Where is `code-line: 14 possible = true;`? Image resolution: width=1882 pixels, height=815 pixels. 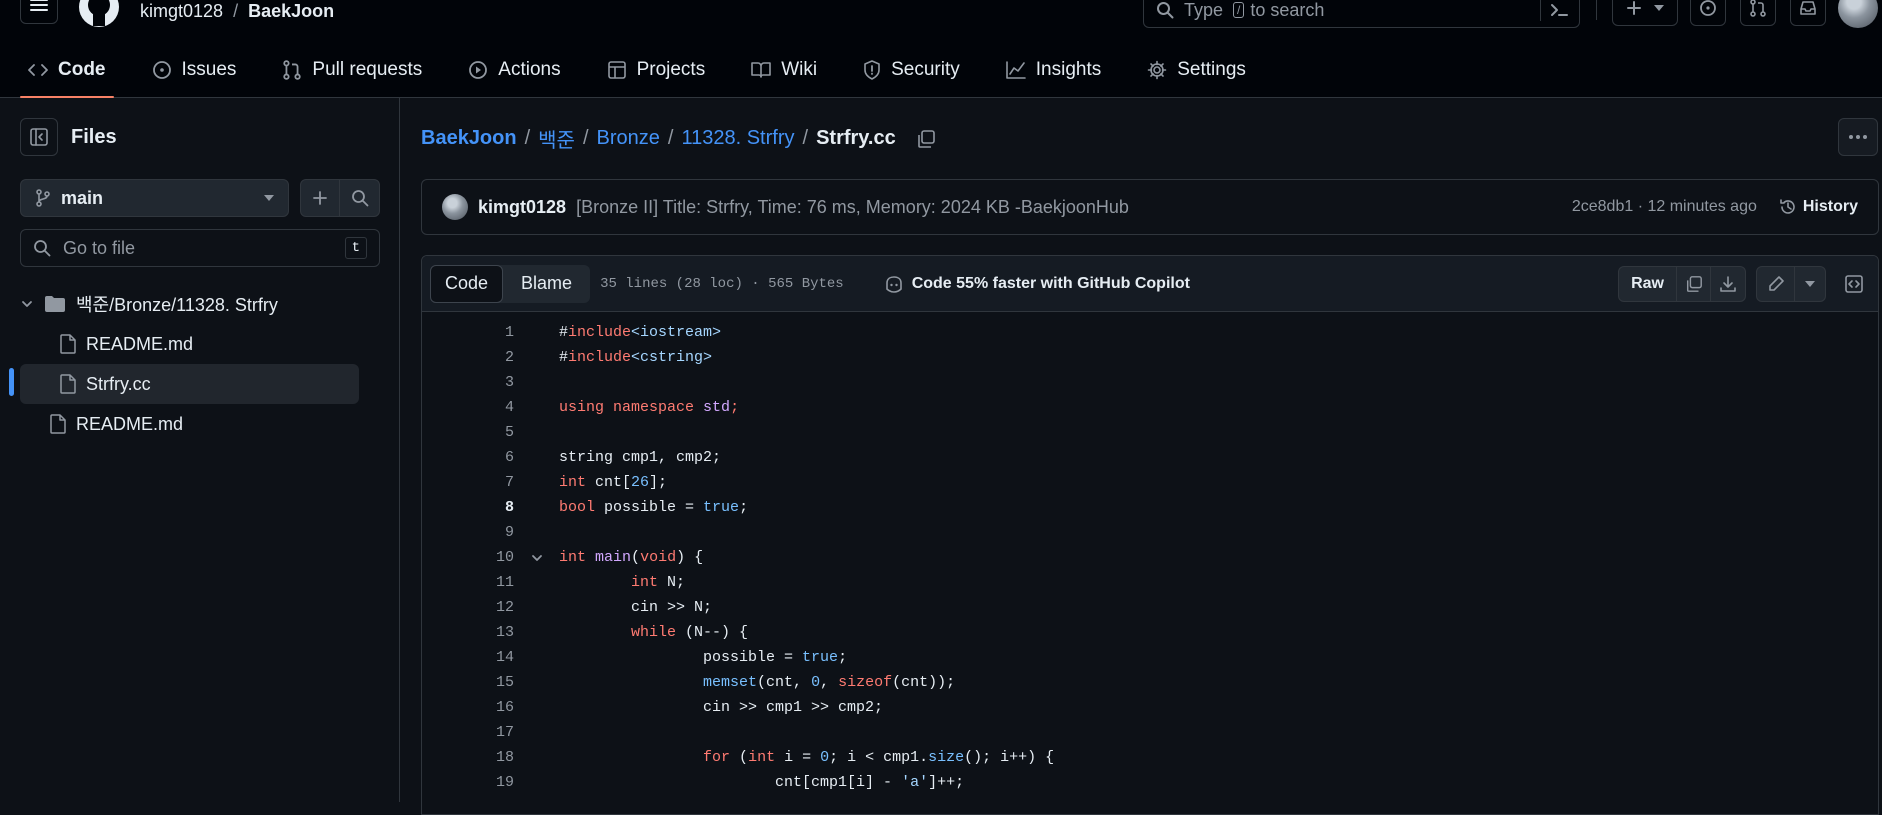
code-line: 14 possible = true; is located at coordinates (1150, 657).